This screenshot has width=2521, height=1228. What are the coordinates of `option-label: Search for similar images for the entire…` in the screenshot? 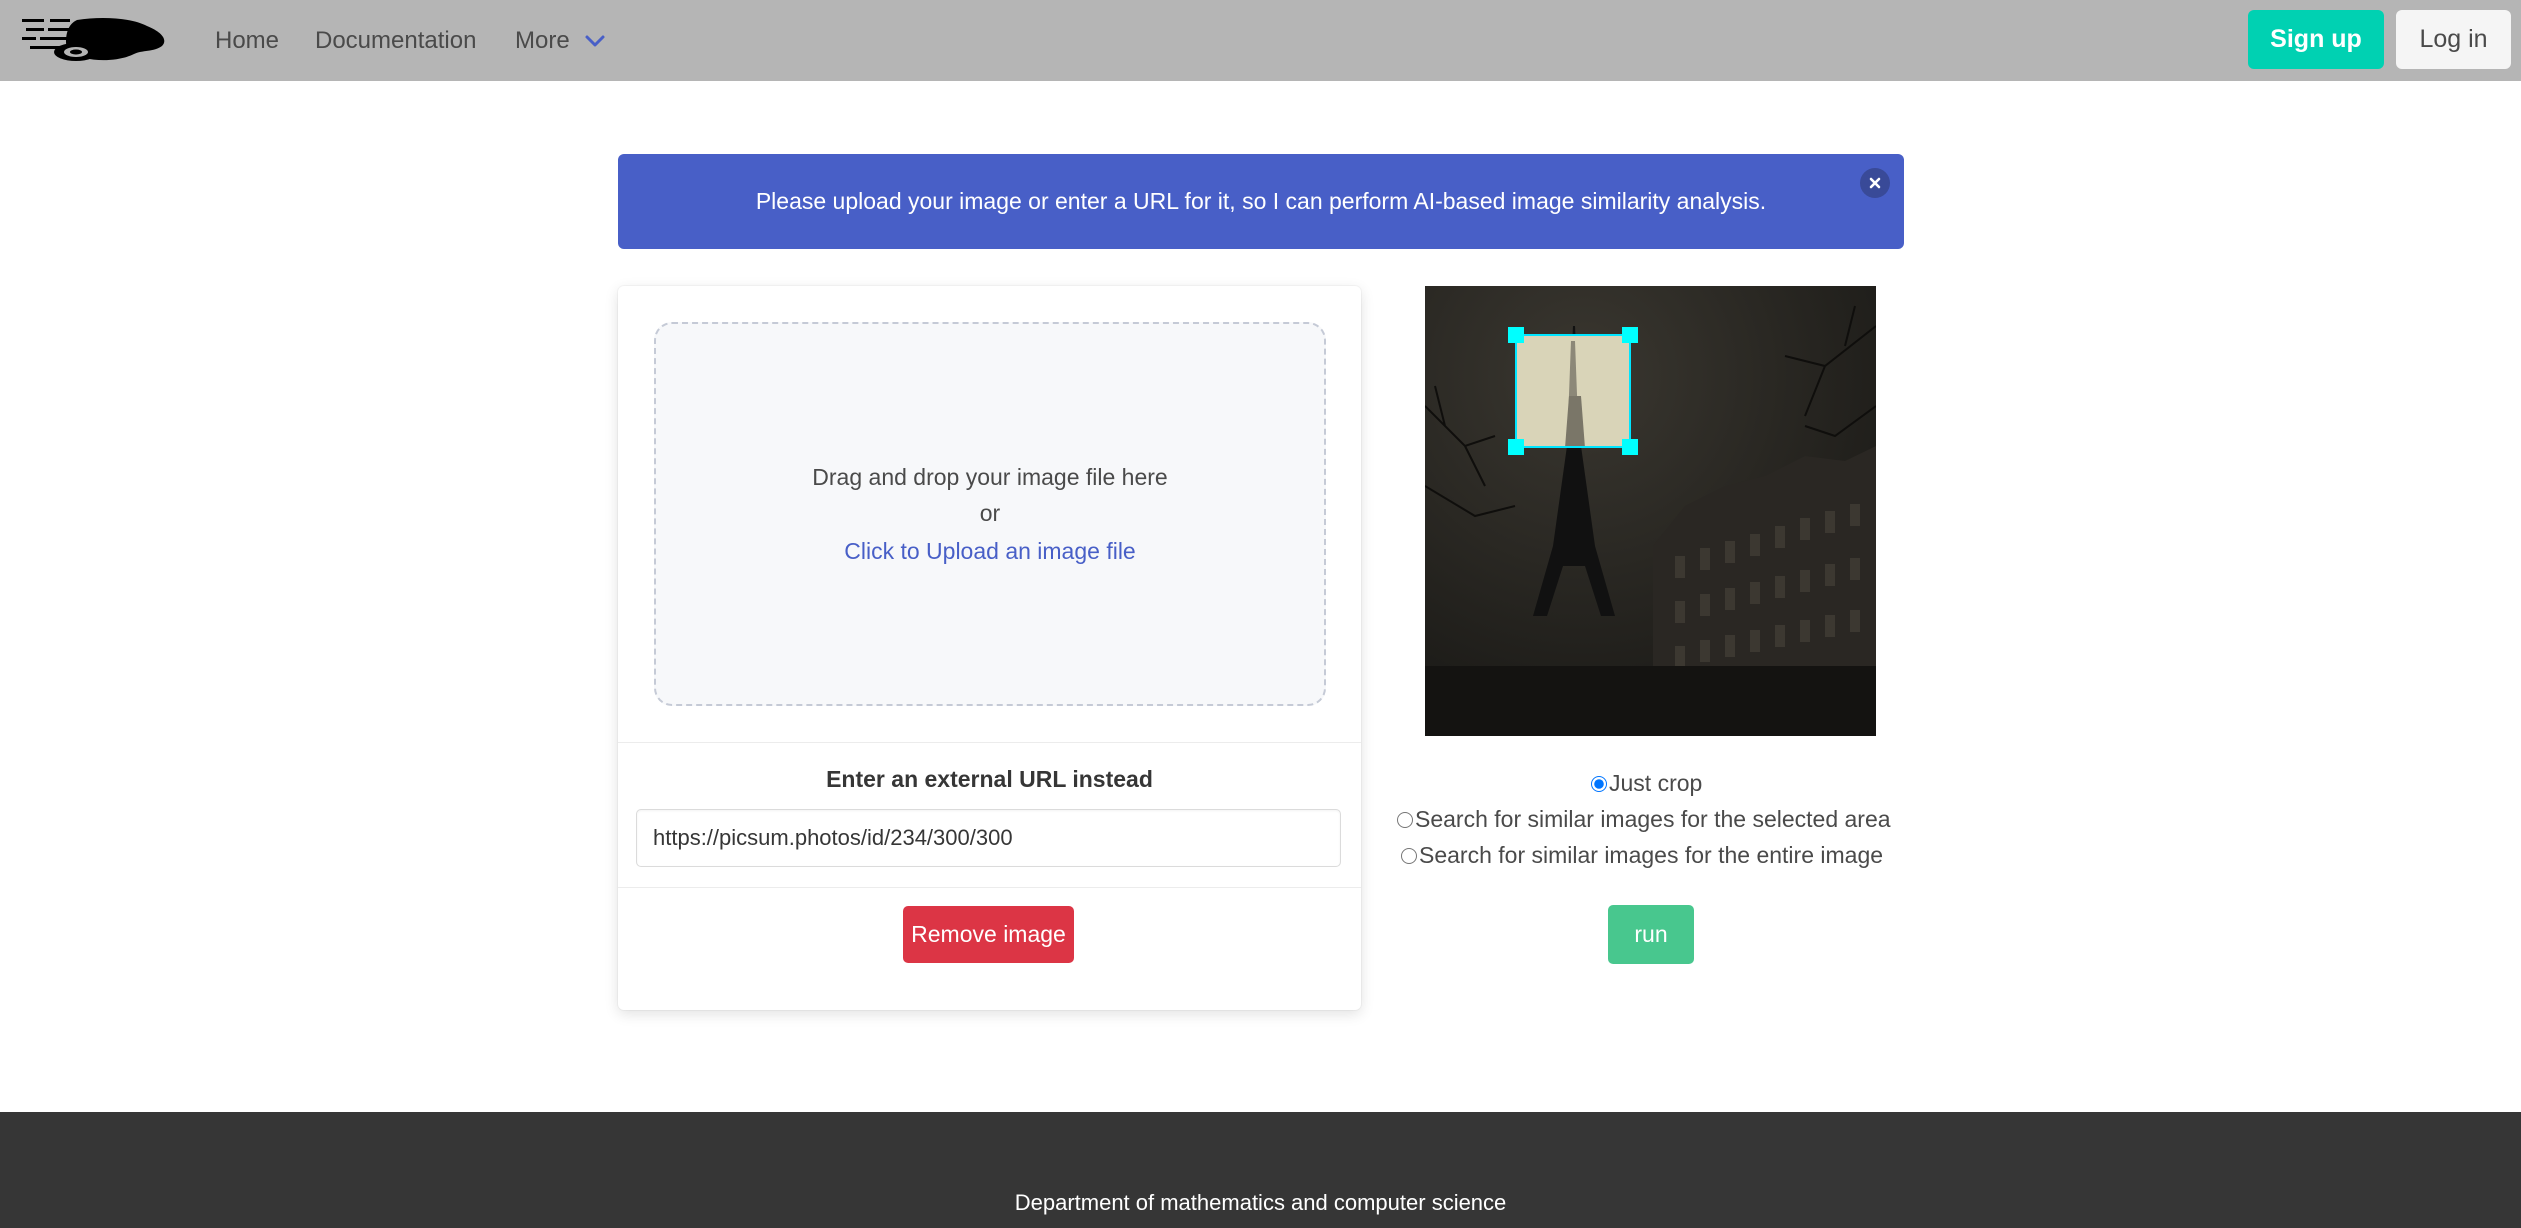 It's located at (1651, 855).